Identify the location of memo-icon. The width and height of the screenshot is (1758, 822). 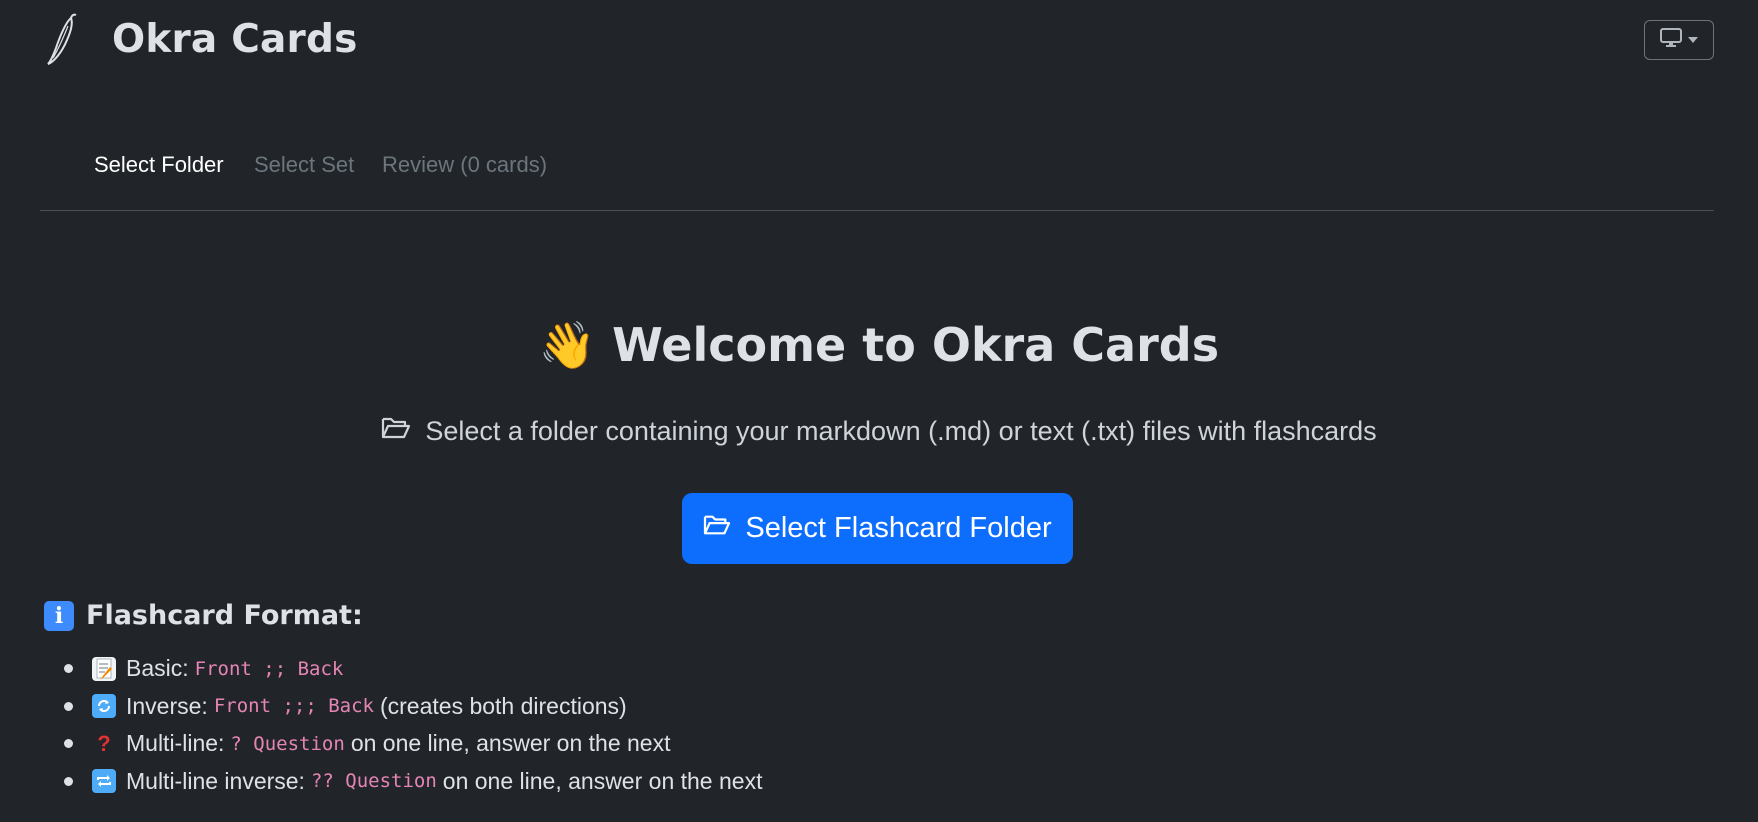
(104, 668).